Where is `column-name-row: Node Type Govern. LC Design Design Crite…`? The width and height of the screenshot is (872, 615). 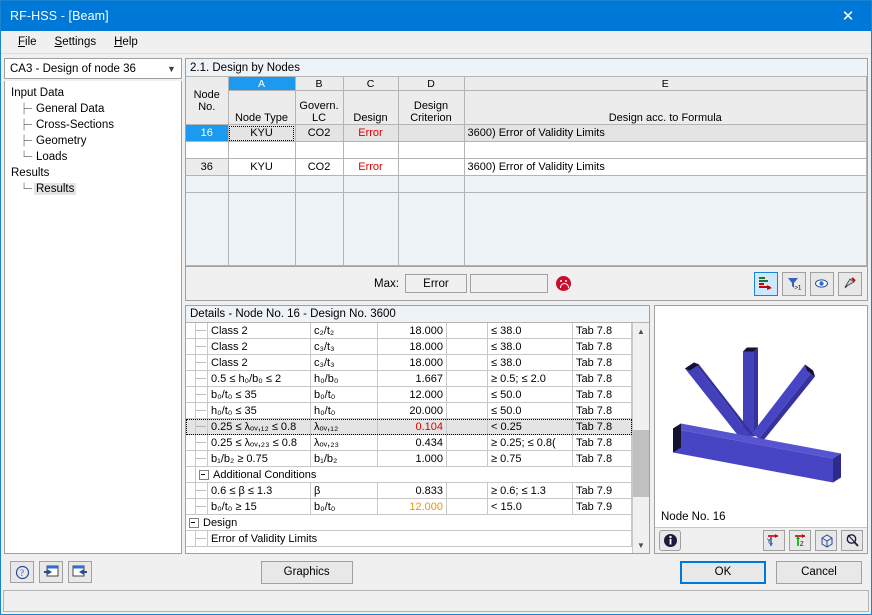
column-name-row: Node Type Govern. LC Design Design Crite… is located at coordinates (526, 107).